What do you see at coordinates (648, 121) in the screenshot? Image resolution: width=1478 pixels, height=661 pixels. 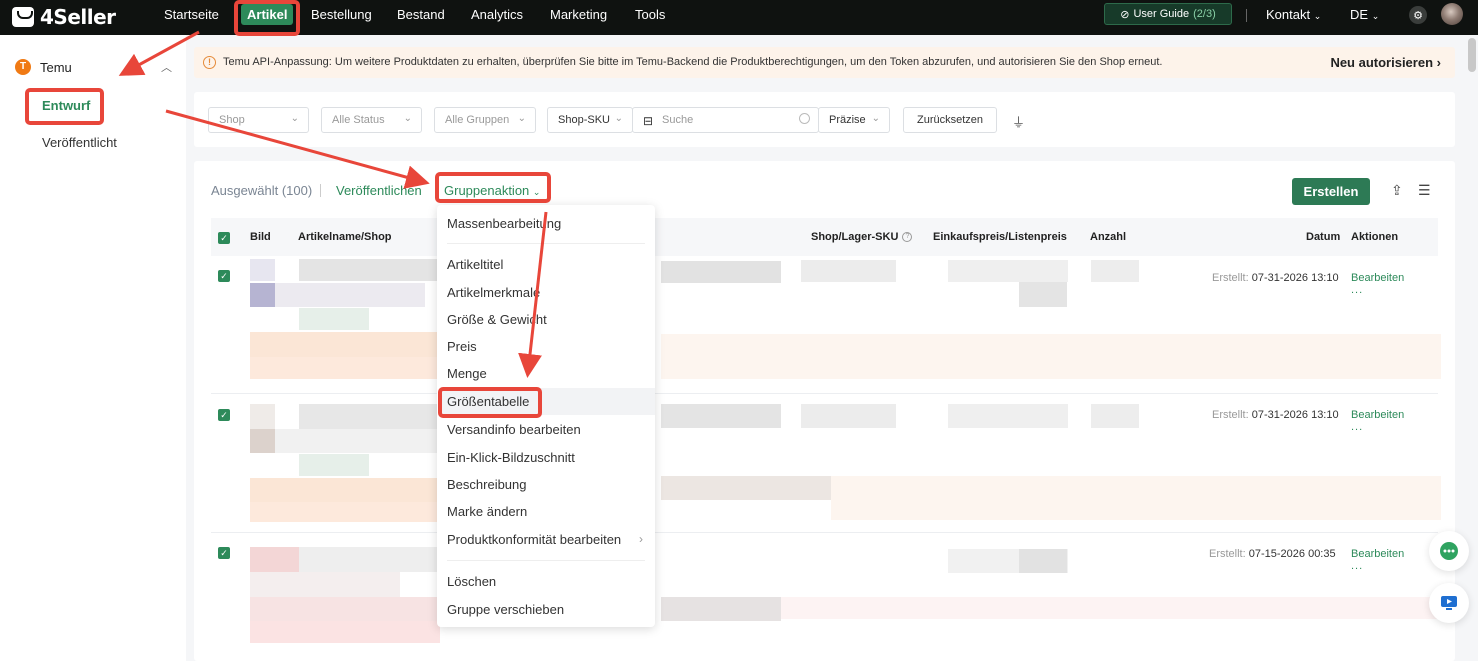 I see `search-list-icon: ⊟` at bounding box center [648, 121].